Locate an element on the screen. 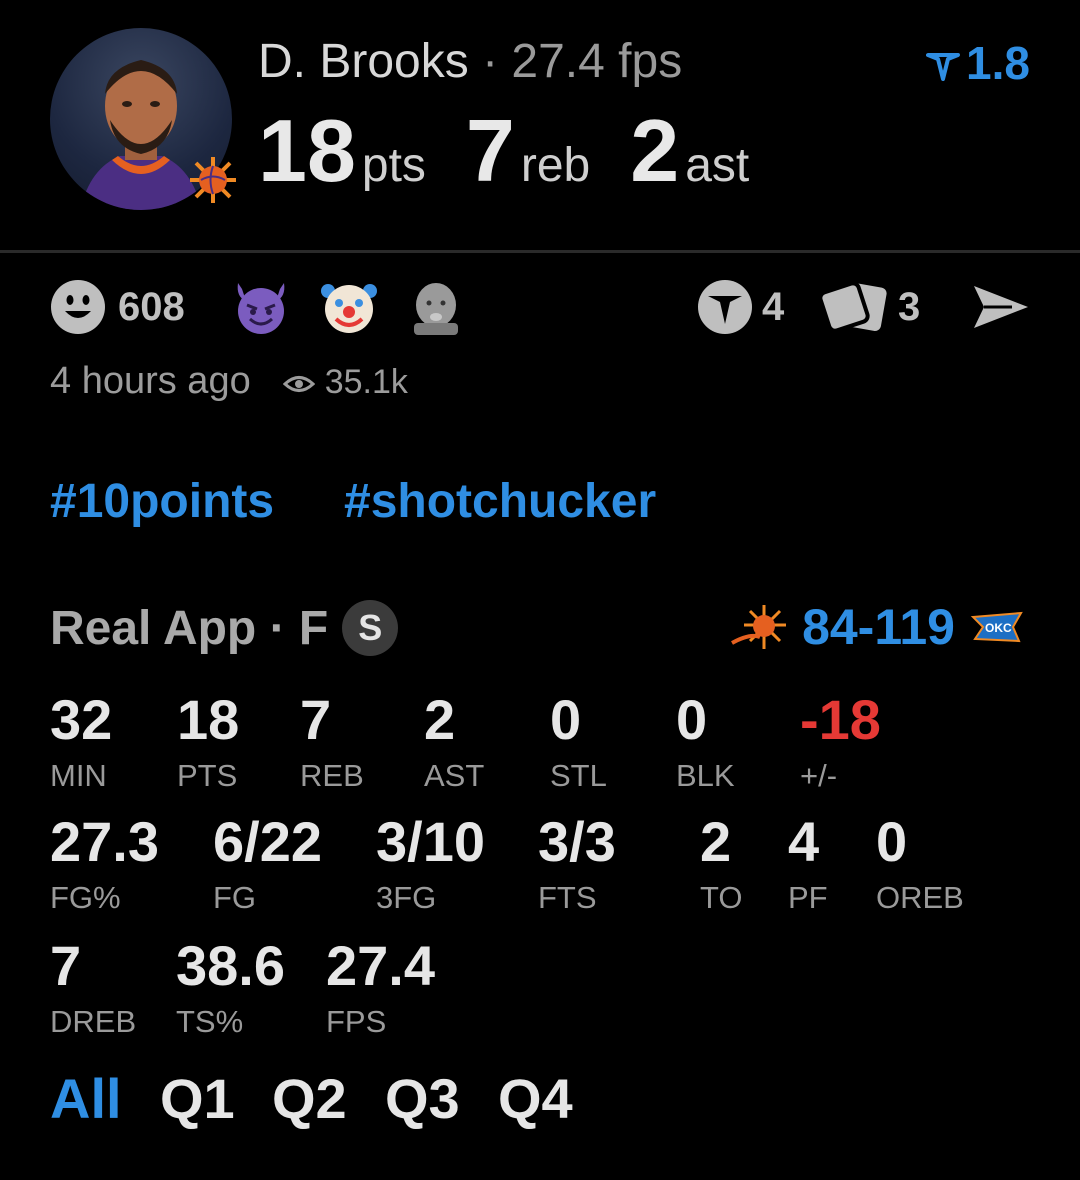 The height and width of the screenshot is (1180, 1080). points-unit: pts is located at coordinates (393, 165).